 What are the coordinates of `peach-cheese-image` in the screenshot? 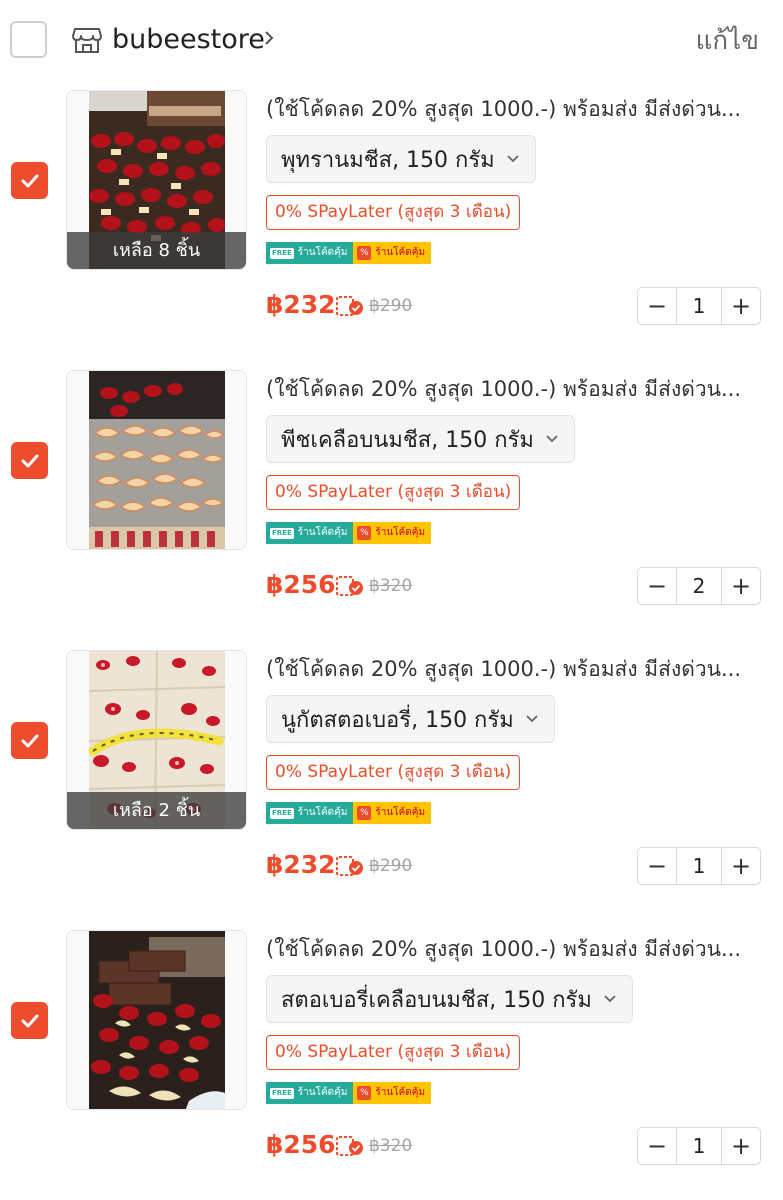 It's located at (157, 460).